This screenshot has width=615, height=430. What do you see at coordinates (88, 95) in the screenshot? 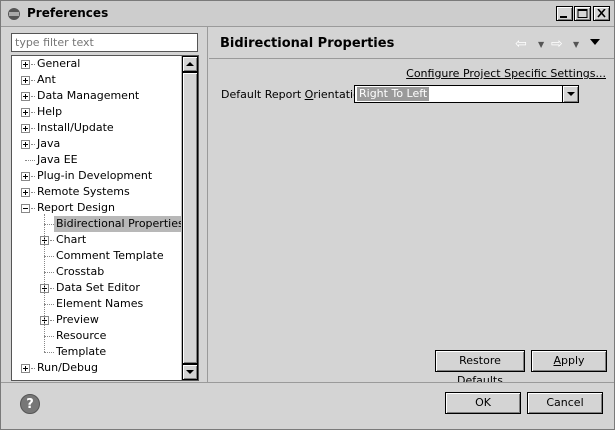
I see `tree-item-label: Data Management` at bounding box center [88, 95].